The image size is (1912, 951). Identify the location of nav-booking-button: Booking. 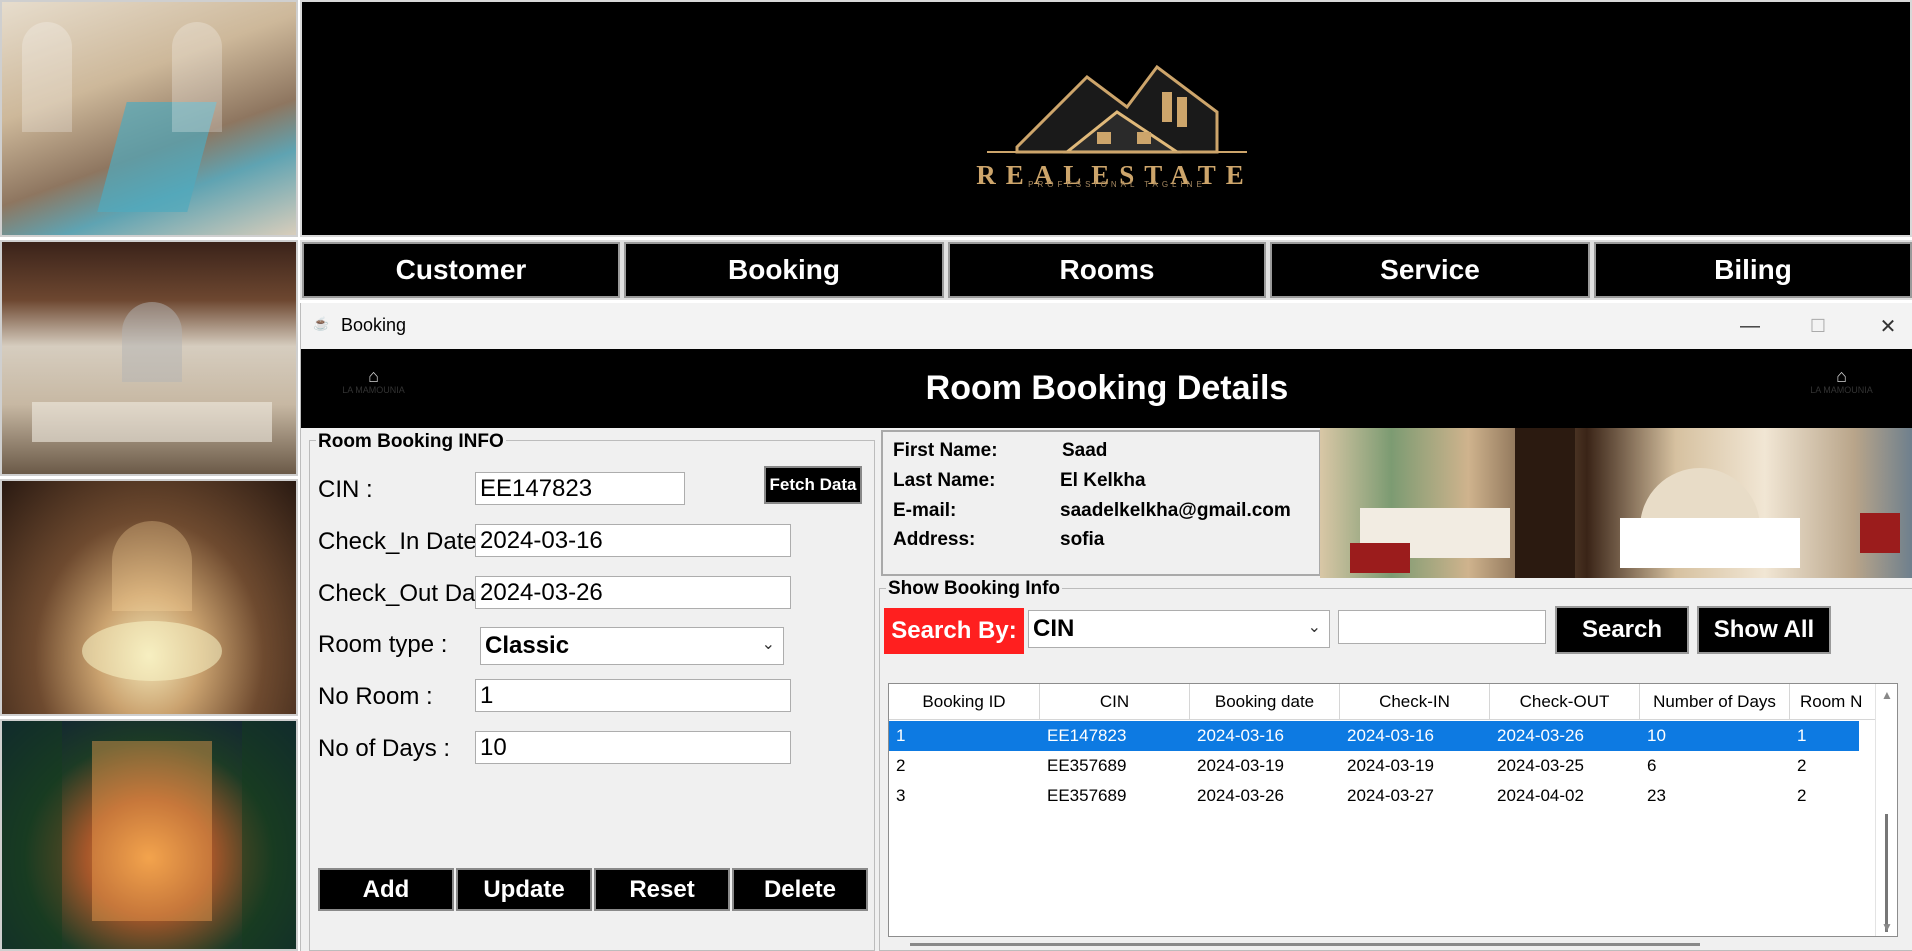
(784, 270).